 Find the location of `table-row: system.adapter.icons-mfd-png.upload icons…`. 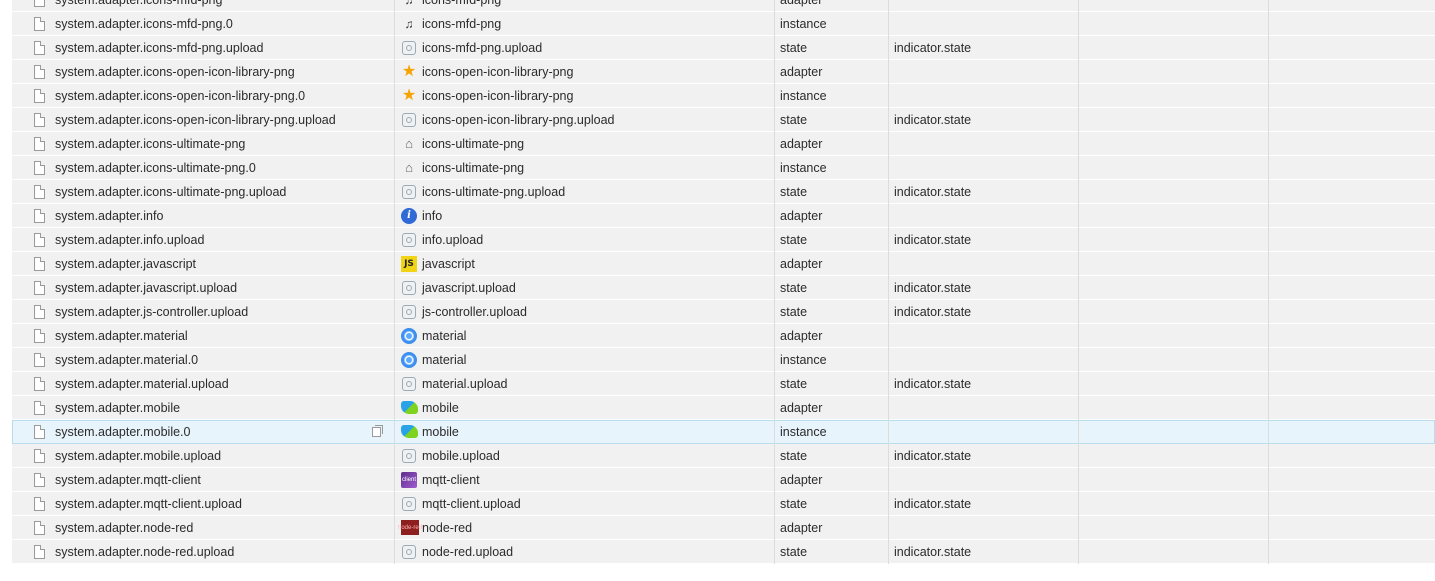

table-row: system.adapter.icons-mfd-png.upload icons… is located at coordinates (723, 48).